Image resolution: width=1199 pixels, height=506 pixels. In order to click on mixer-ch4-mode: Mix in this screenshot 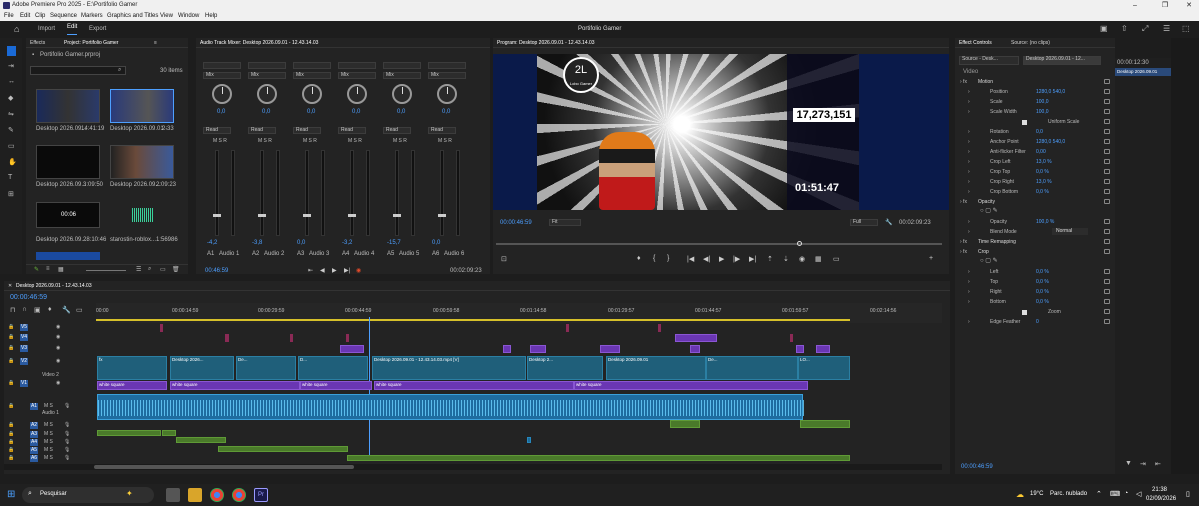, I will do `click(357, 75)`.